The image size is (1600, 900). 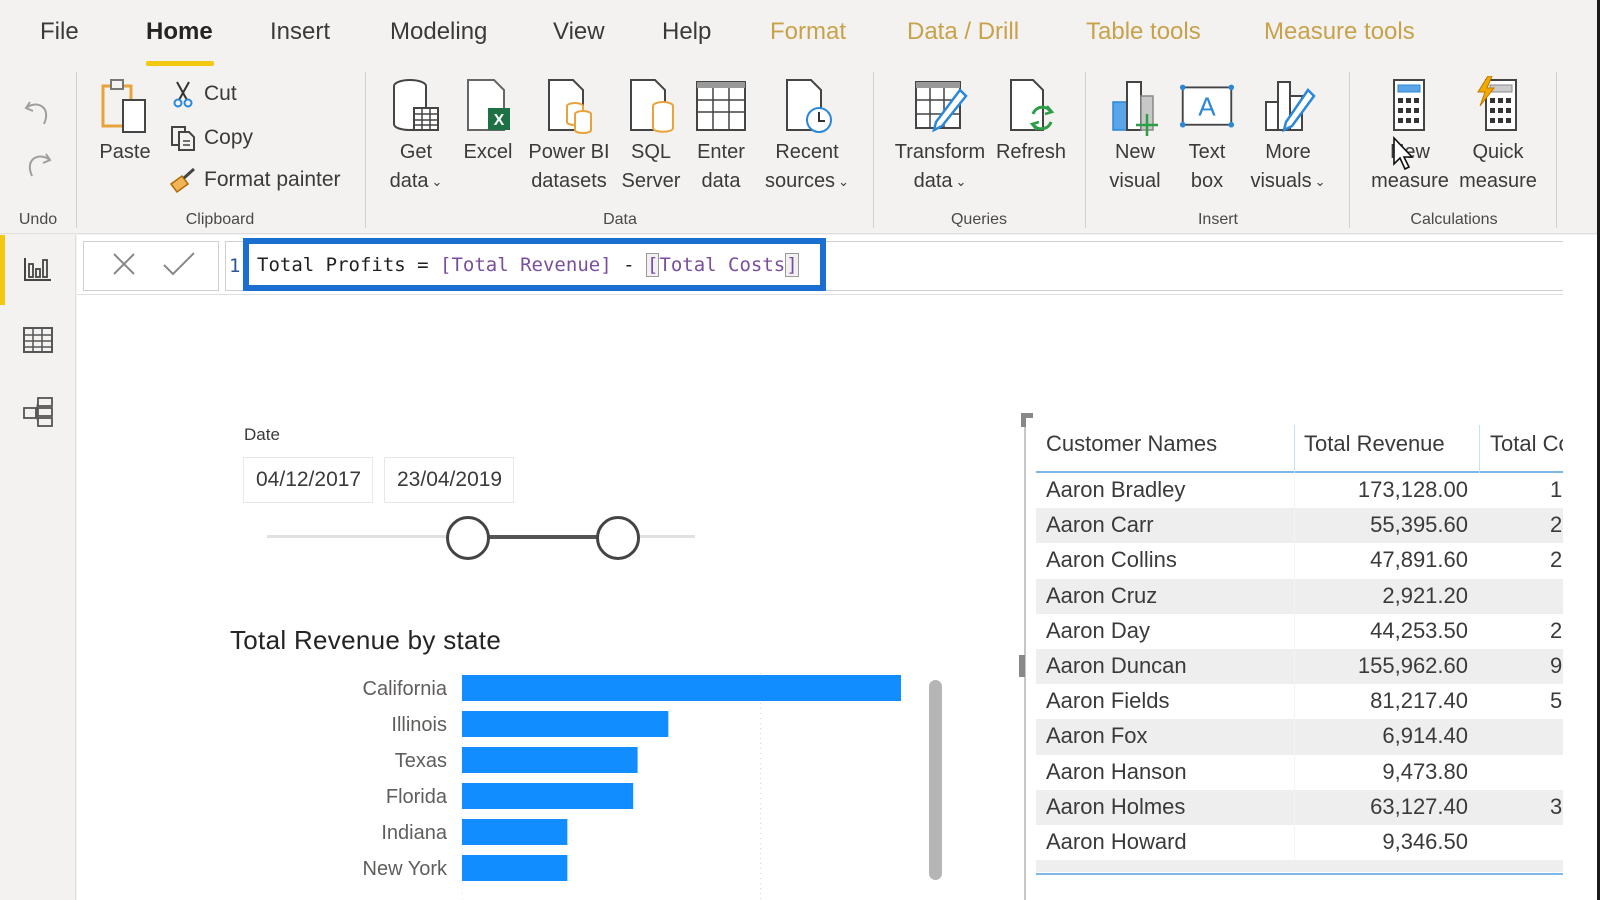 What do you see at coordinates (1316, 631) in the screenshot?
I see `table-row: Aaron Day 44,253.50 2` at bounding box center [1316, 631].